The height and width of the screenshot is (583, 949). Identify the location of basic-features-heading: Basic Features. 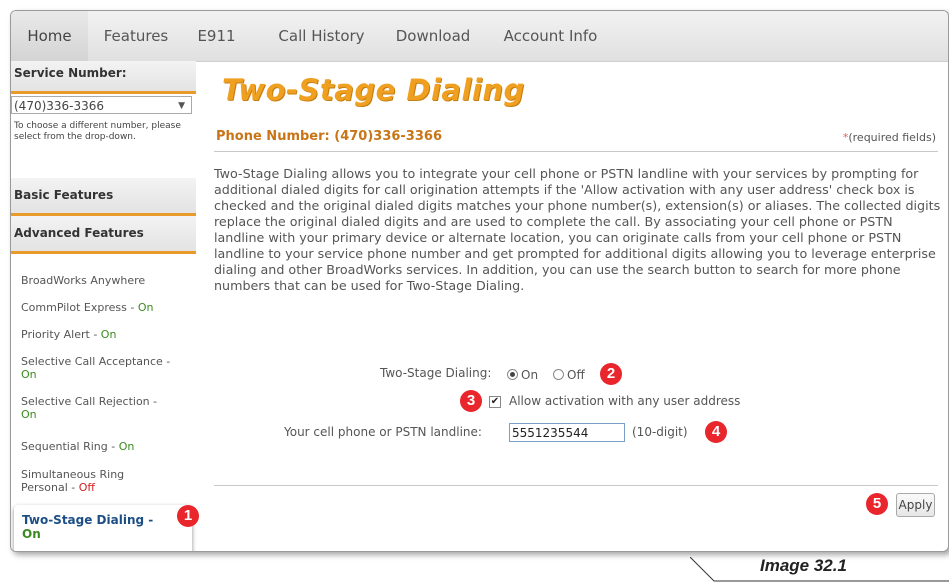
(103, 197).